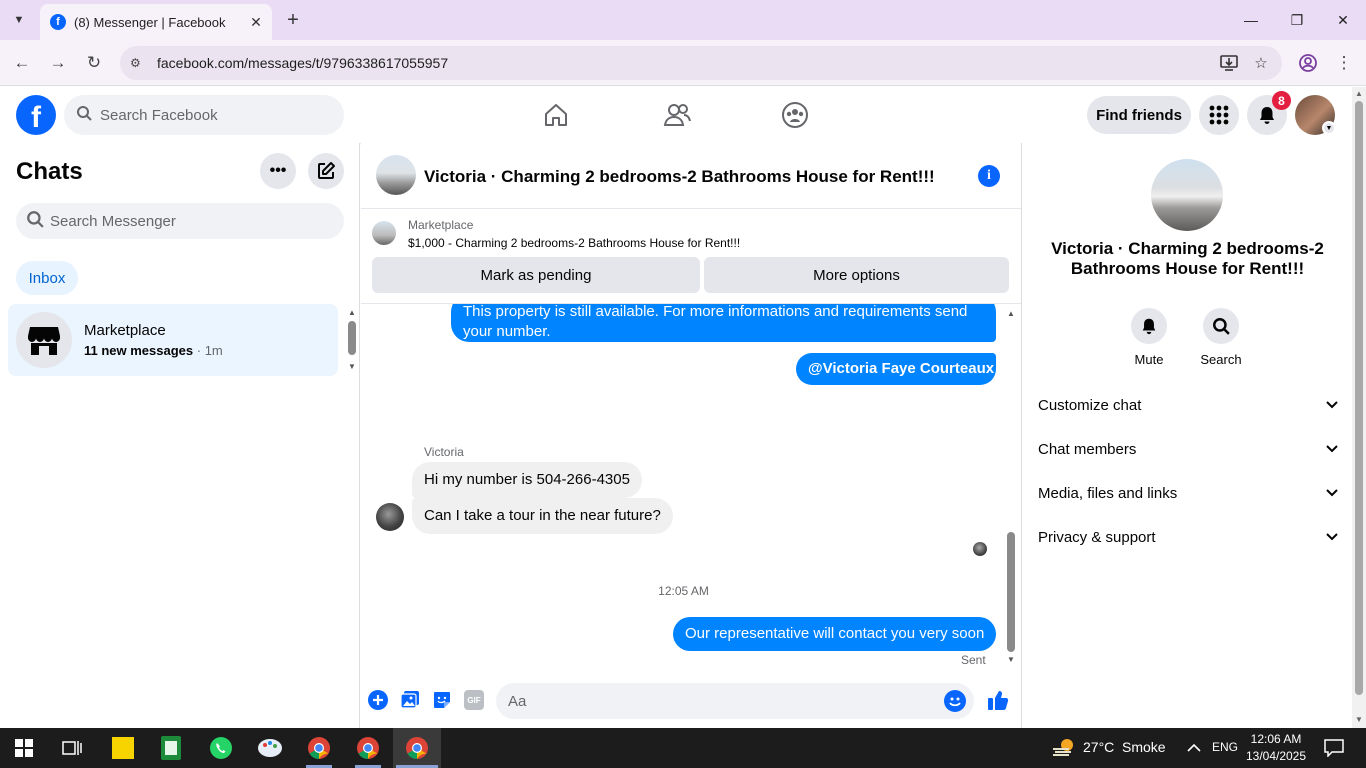 Image resolution: width=1366 pixels, height=768 pixels. I want to click on groups-icon, so click(795, 115).